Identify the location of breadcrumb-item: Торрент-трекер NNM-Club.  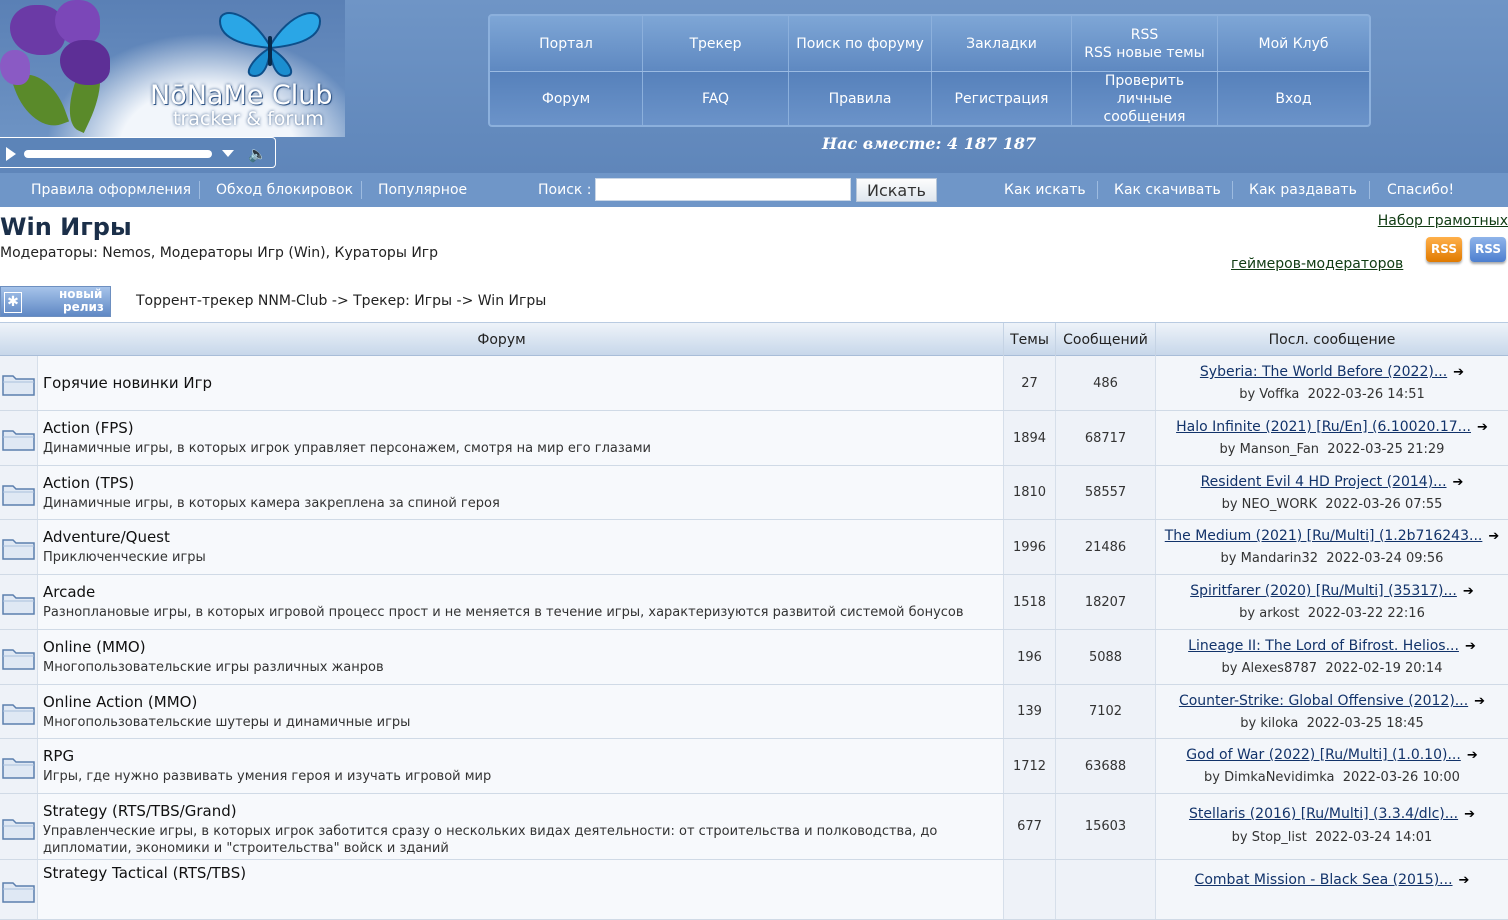
(231, 301).